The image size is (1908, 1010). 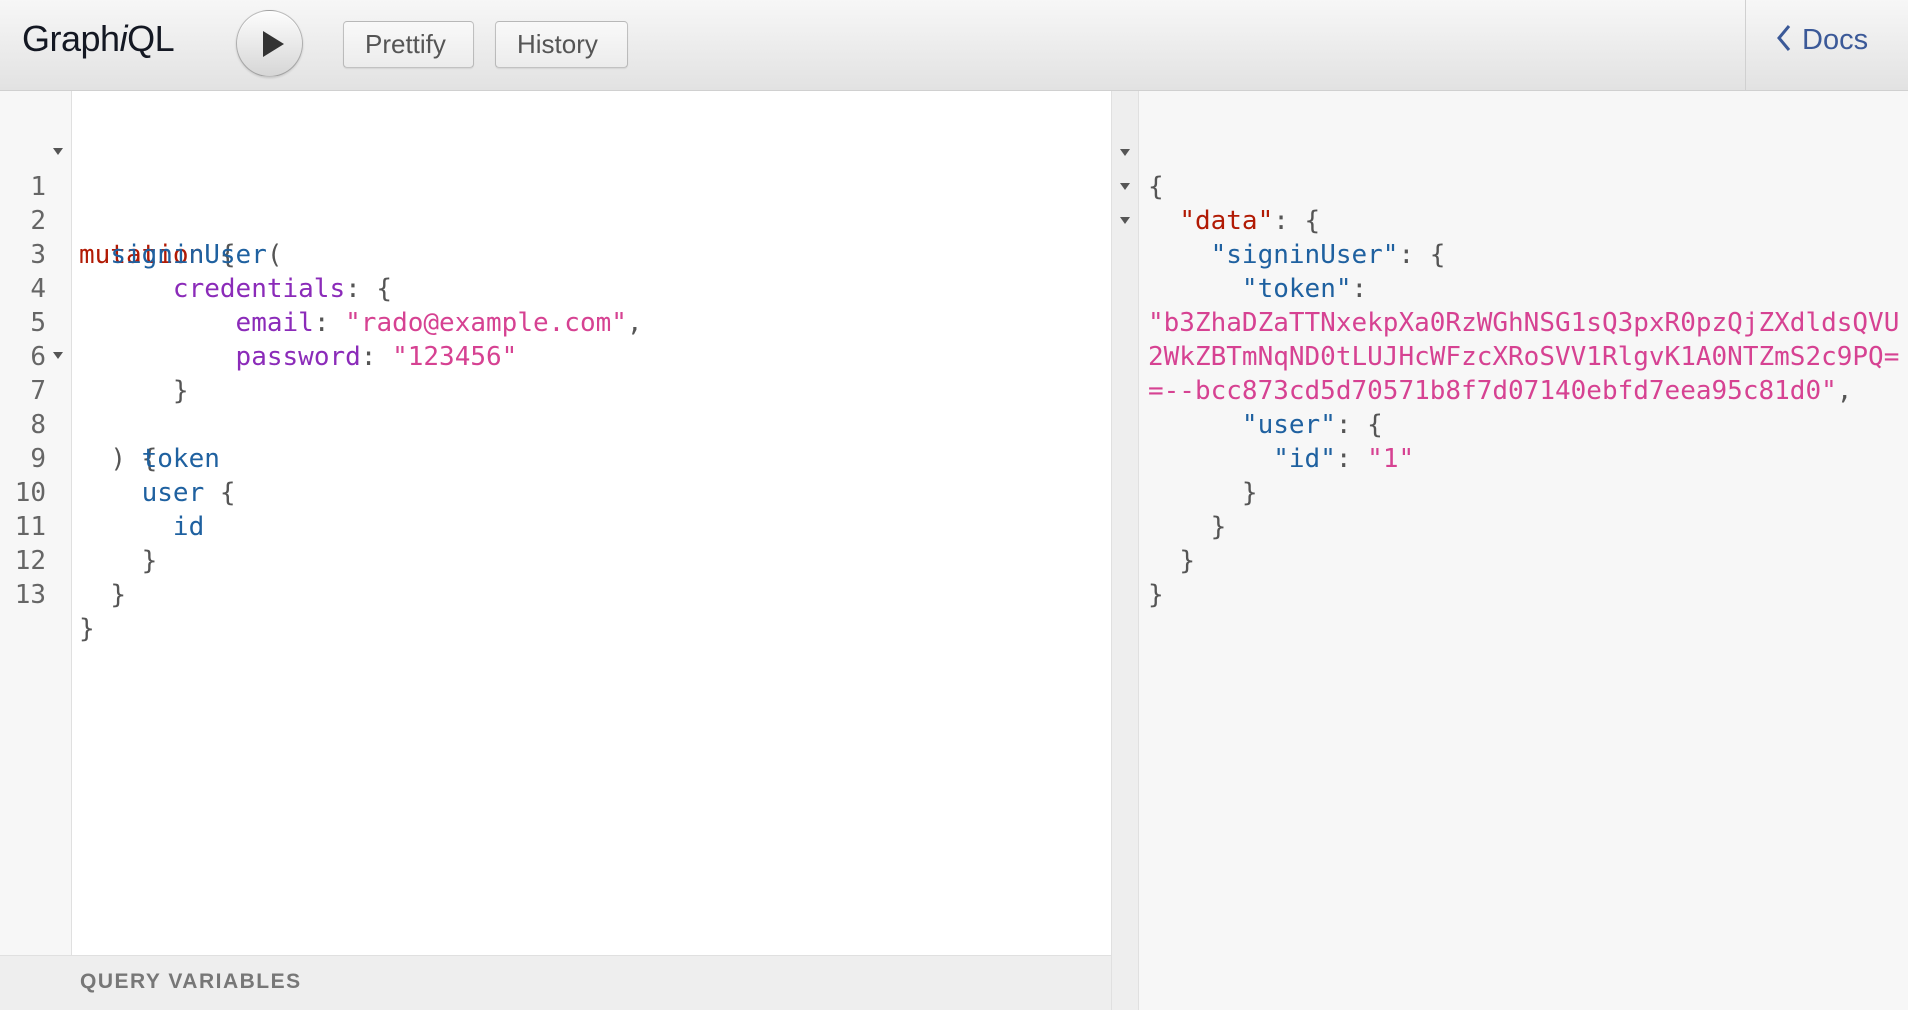 I want to click on code-line: 9 user {, so click(x=117, y=458).